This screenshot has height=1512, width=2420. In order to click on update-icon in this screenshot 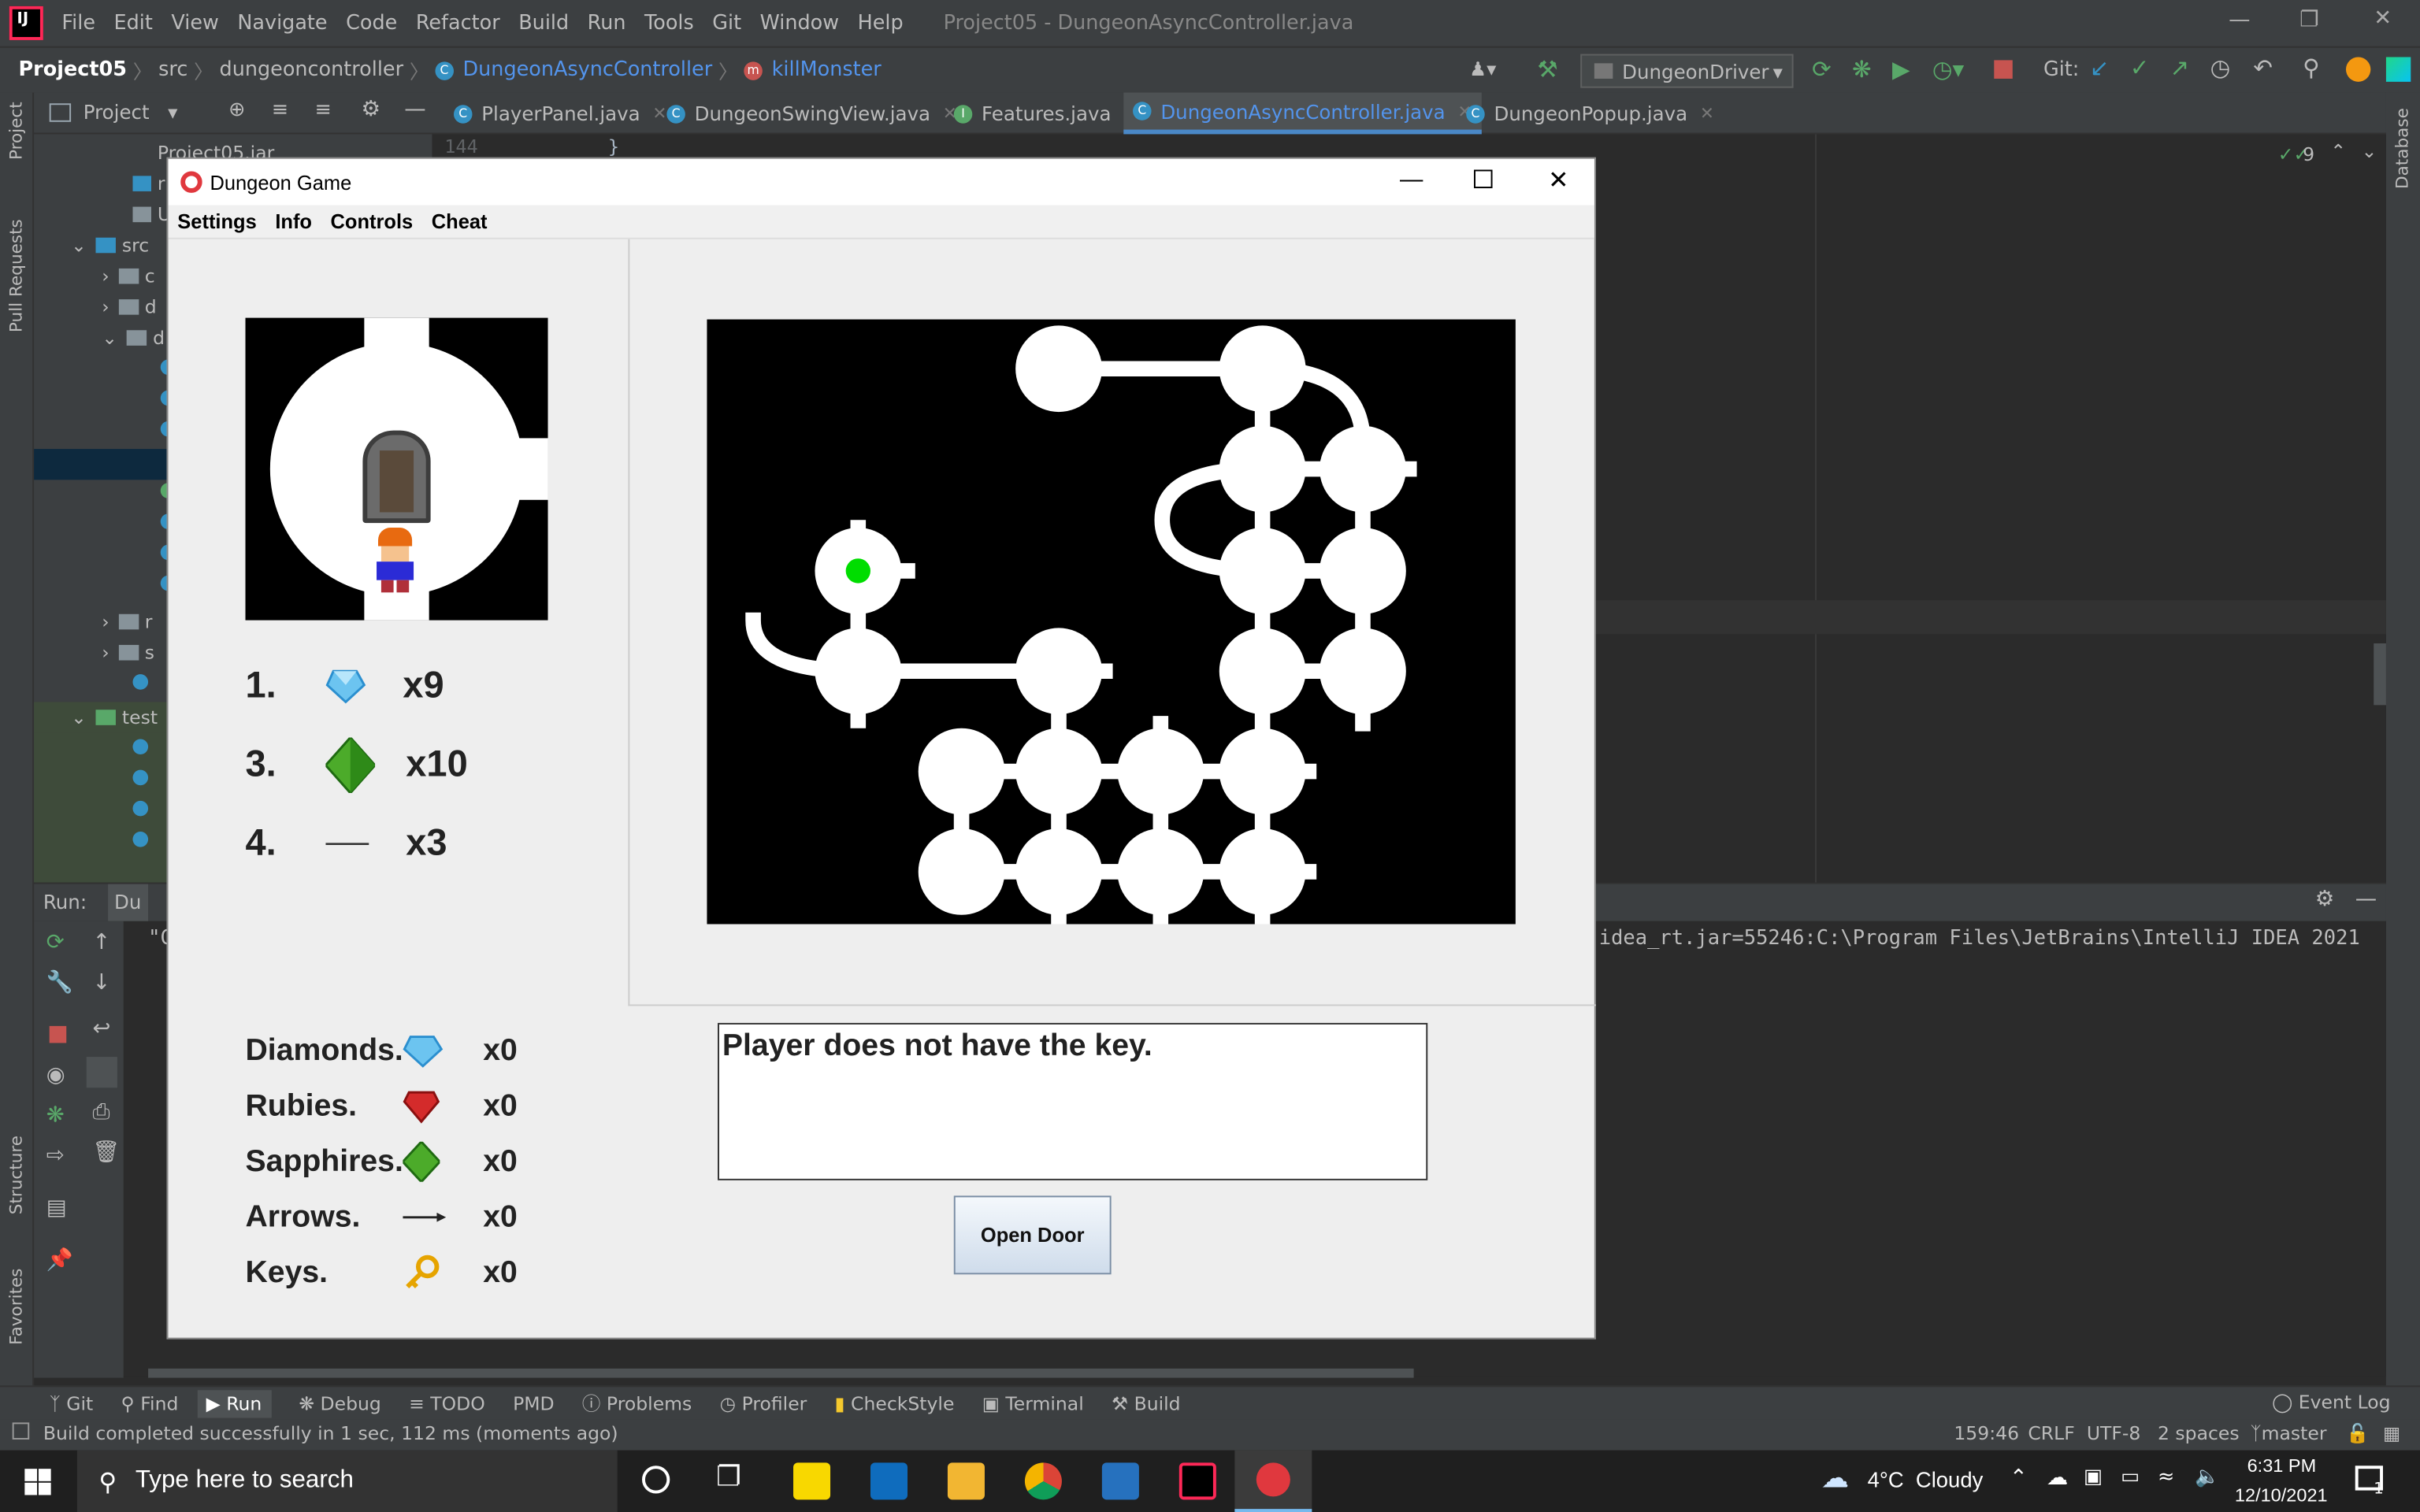, I will do `click(2358, 69)`.